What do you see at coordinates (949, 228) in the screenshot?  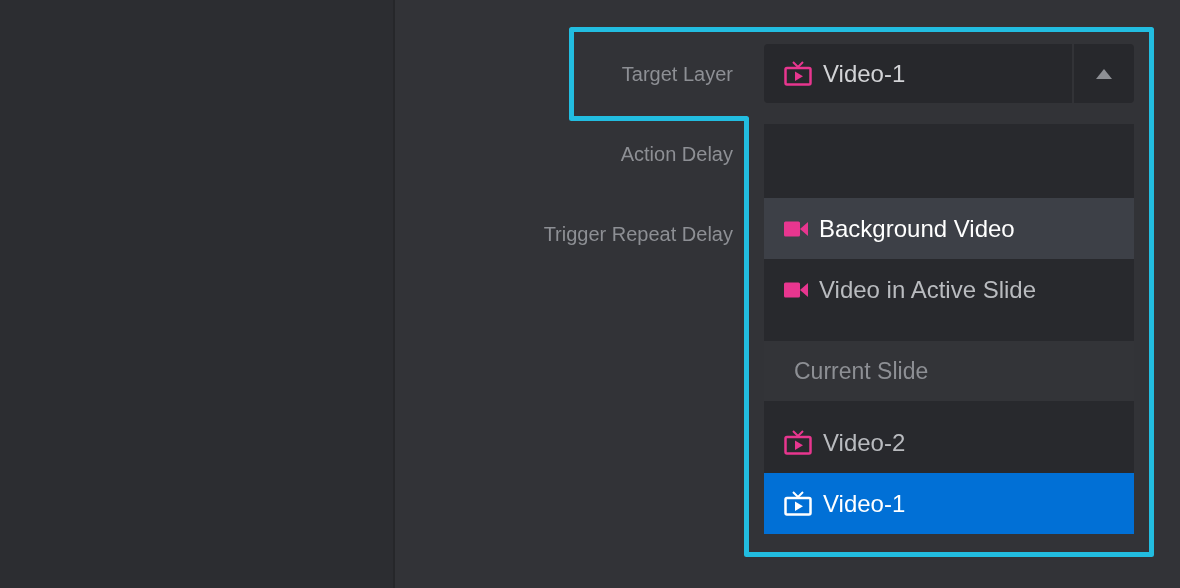 I see `menu-option: Background Video` at bounding box center [949, 228].